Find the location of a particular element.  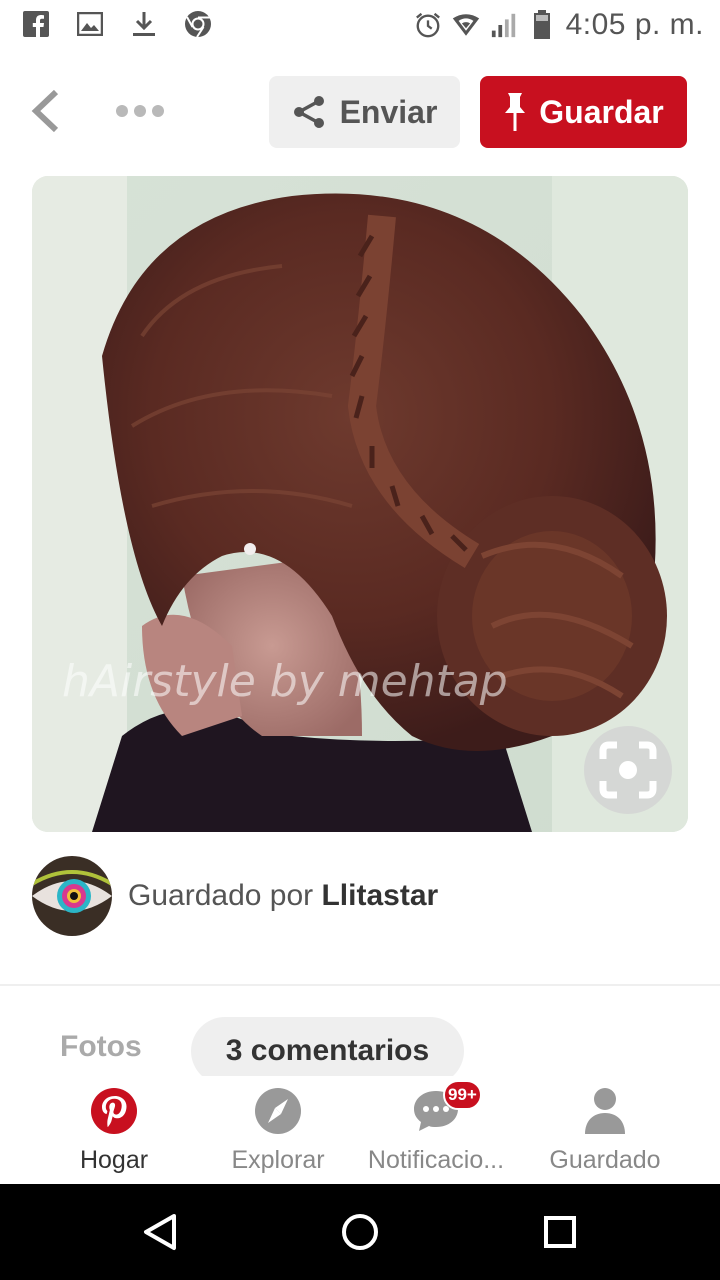

image-icon is located at coordinates (90, 24).